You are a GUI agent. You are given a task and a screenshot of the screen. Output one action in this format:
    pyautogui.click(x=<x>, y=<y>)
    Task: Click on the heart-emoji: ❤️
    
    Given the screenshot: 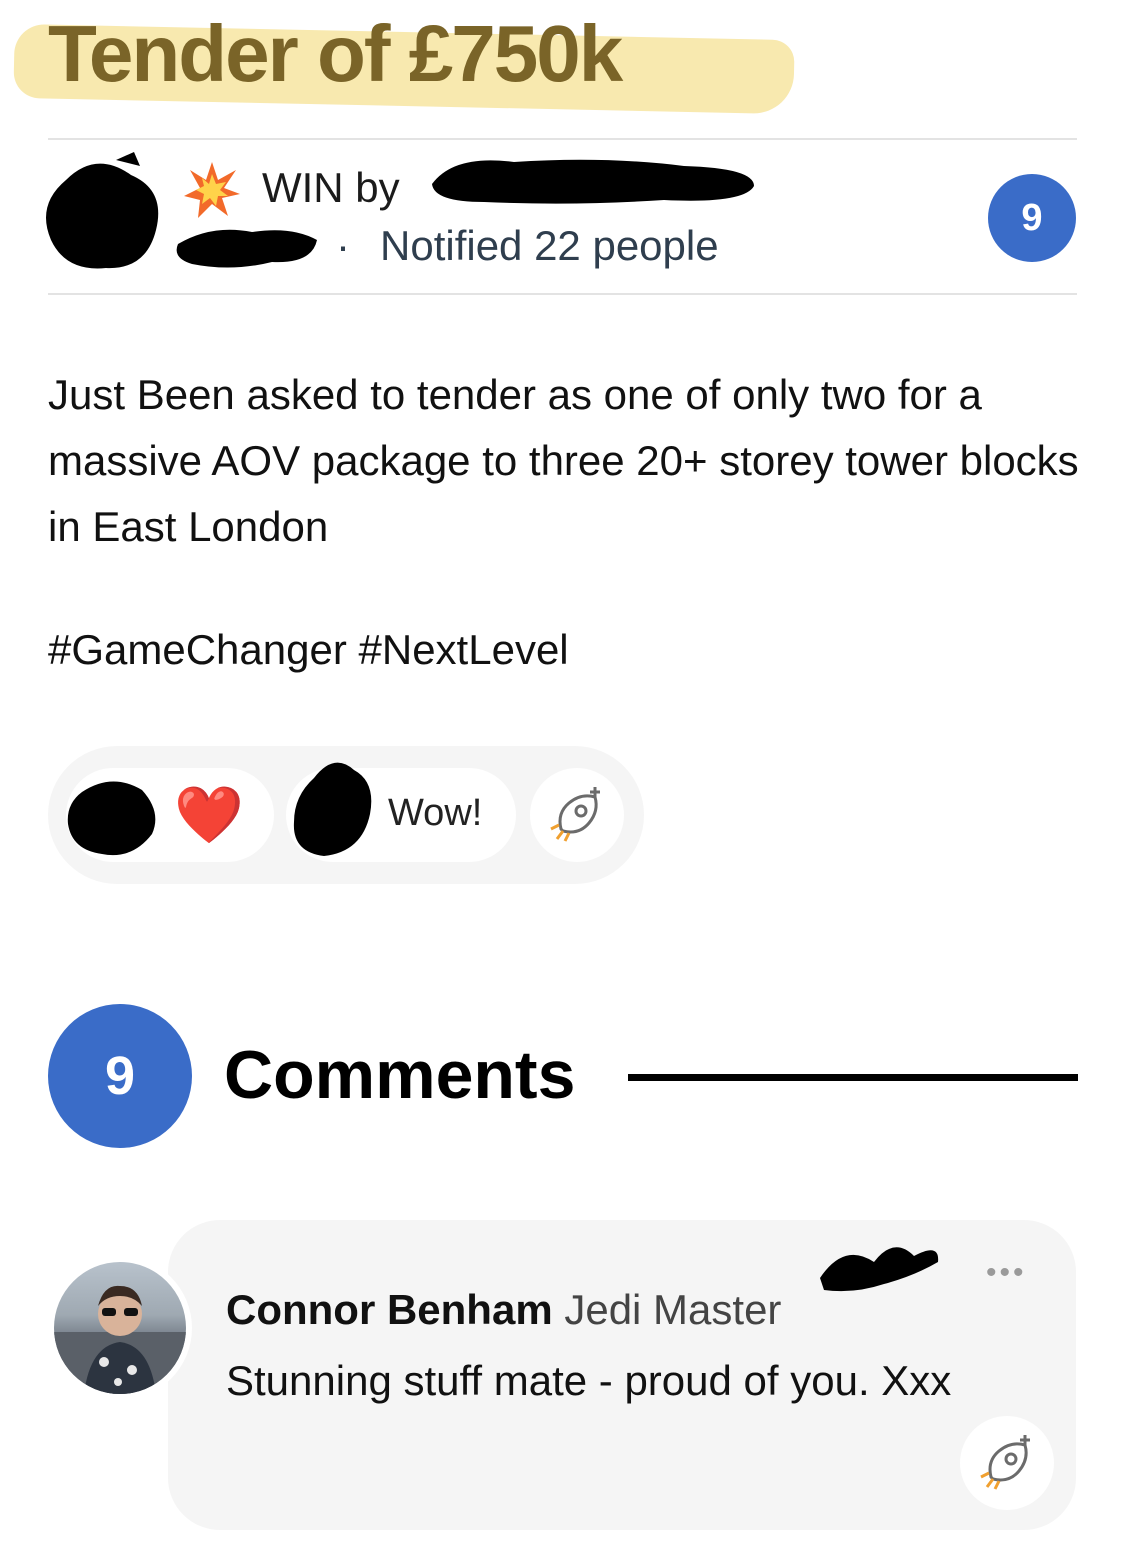 What is the action you would take?
    pyautogui.click(x=209, y=814)
    